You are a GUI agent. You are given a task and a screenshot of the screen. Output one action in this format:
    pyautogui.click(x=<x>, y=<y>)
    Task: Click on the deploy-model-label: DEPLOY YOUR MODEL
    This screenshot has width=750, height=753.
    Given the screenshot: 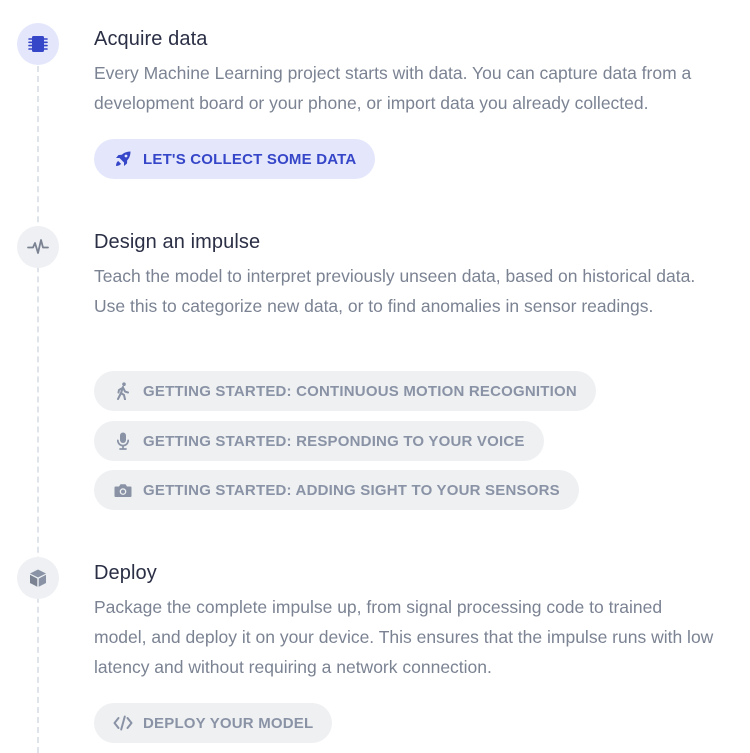 What is the action you would take?
    pyautogui.click(x=228, y=723)
    